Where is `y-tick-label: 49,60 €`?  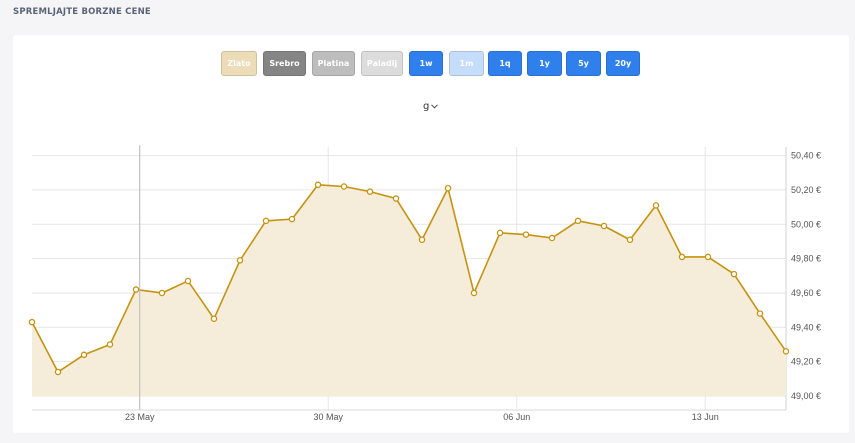 y-tick-label: 49,60 € is located at coordinates (806, 293).